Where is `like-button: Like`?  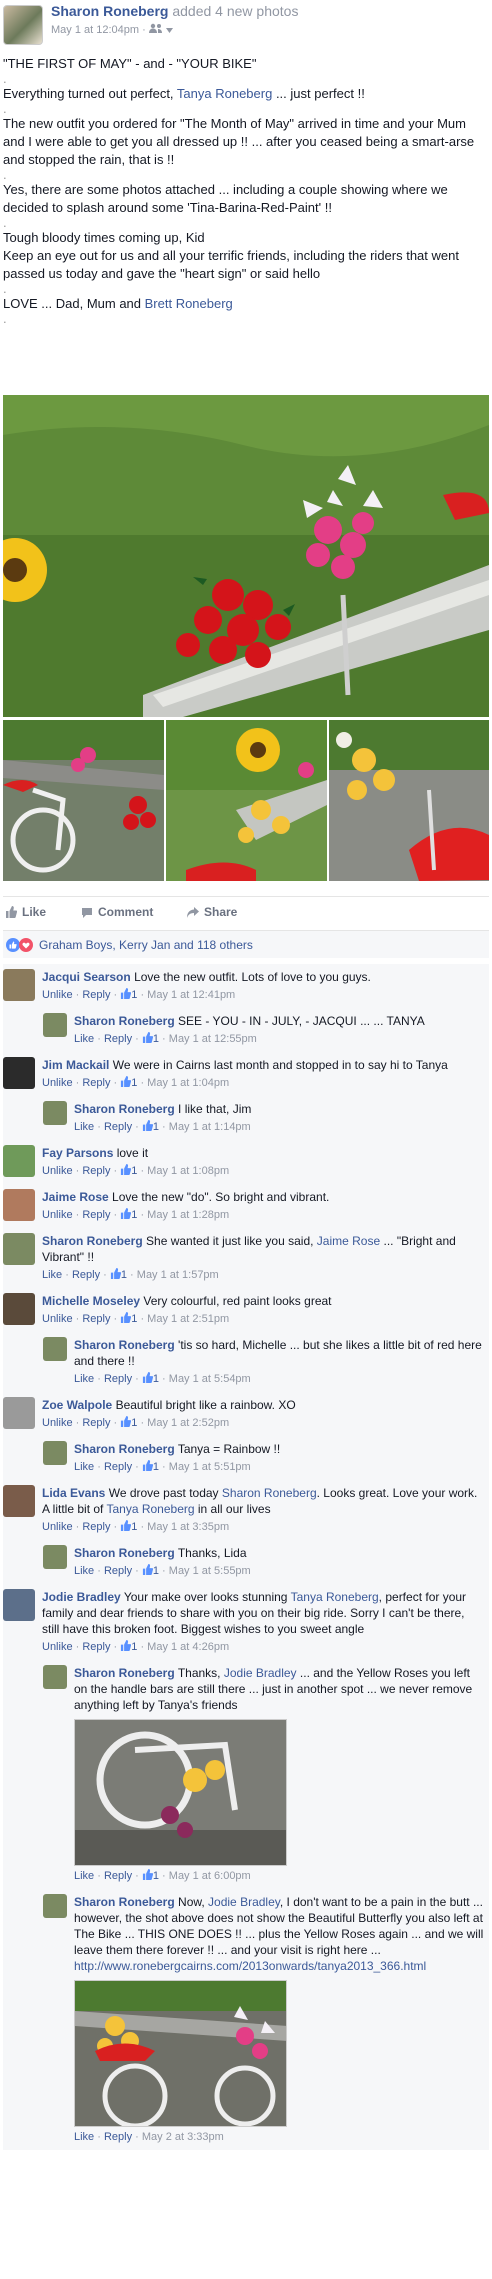
like-button: Like is located at coordinates (25, 912).